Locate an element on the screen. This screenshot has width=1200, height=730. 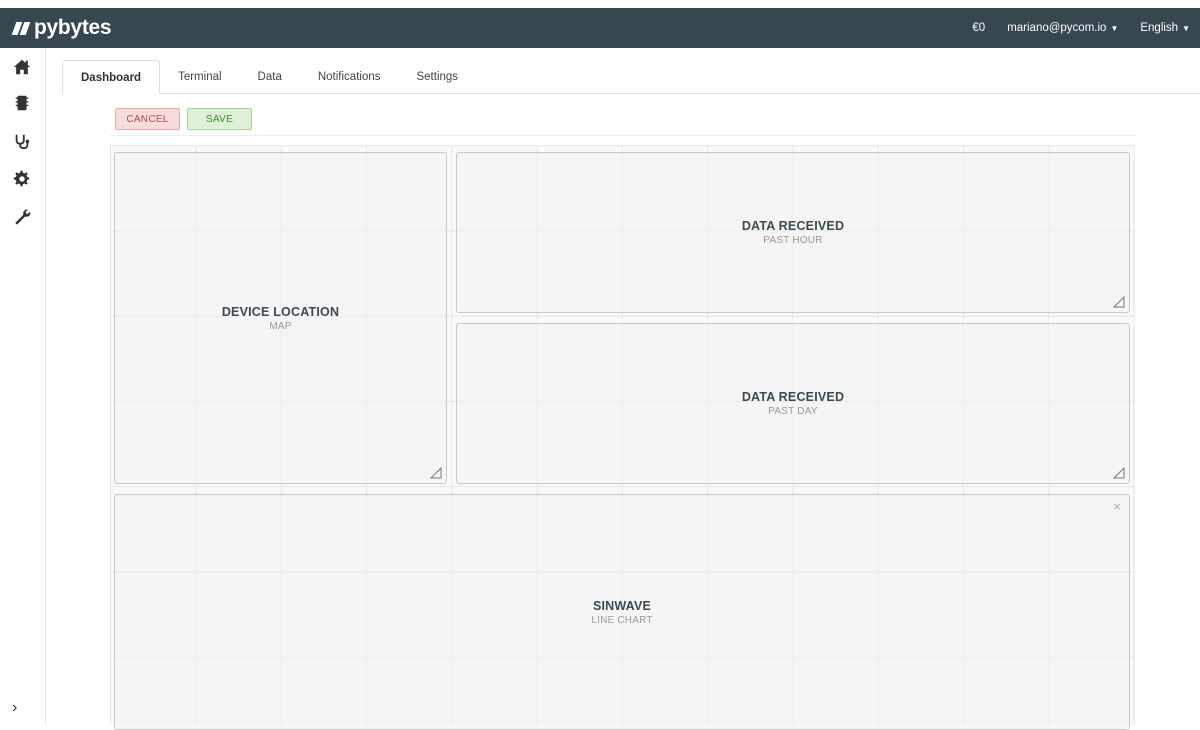
widget-device-location: DEVICE LOCATION MAP is located at coordinates (280, 318).